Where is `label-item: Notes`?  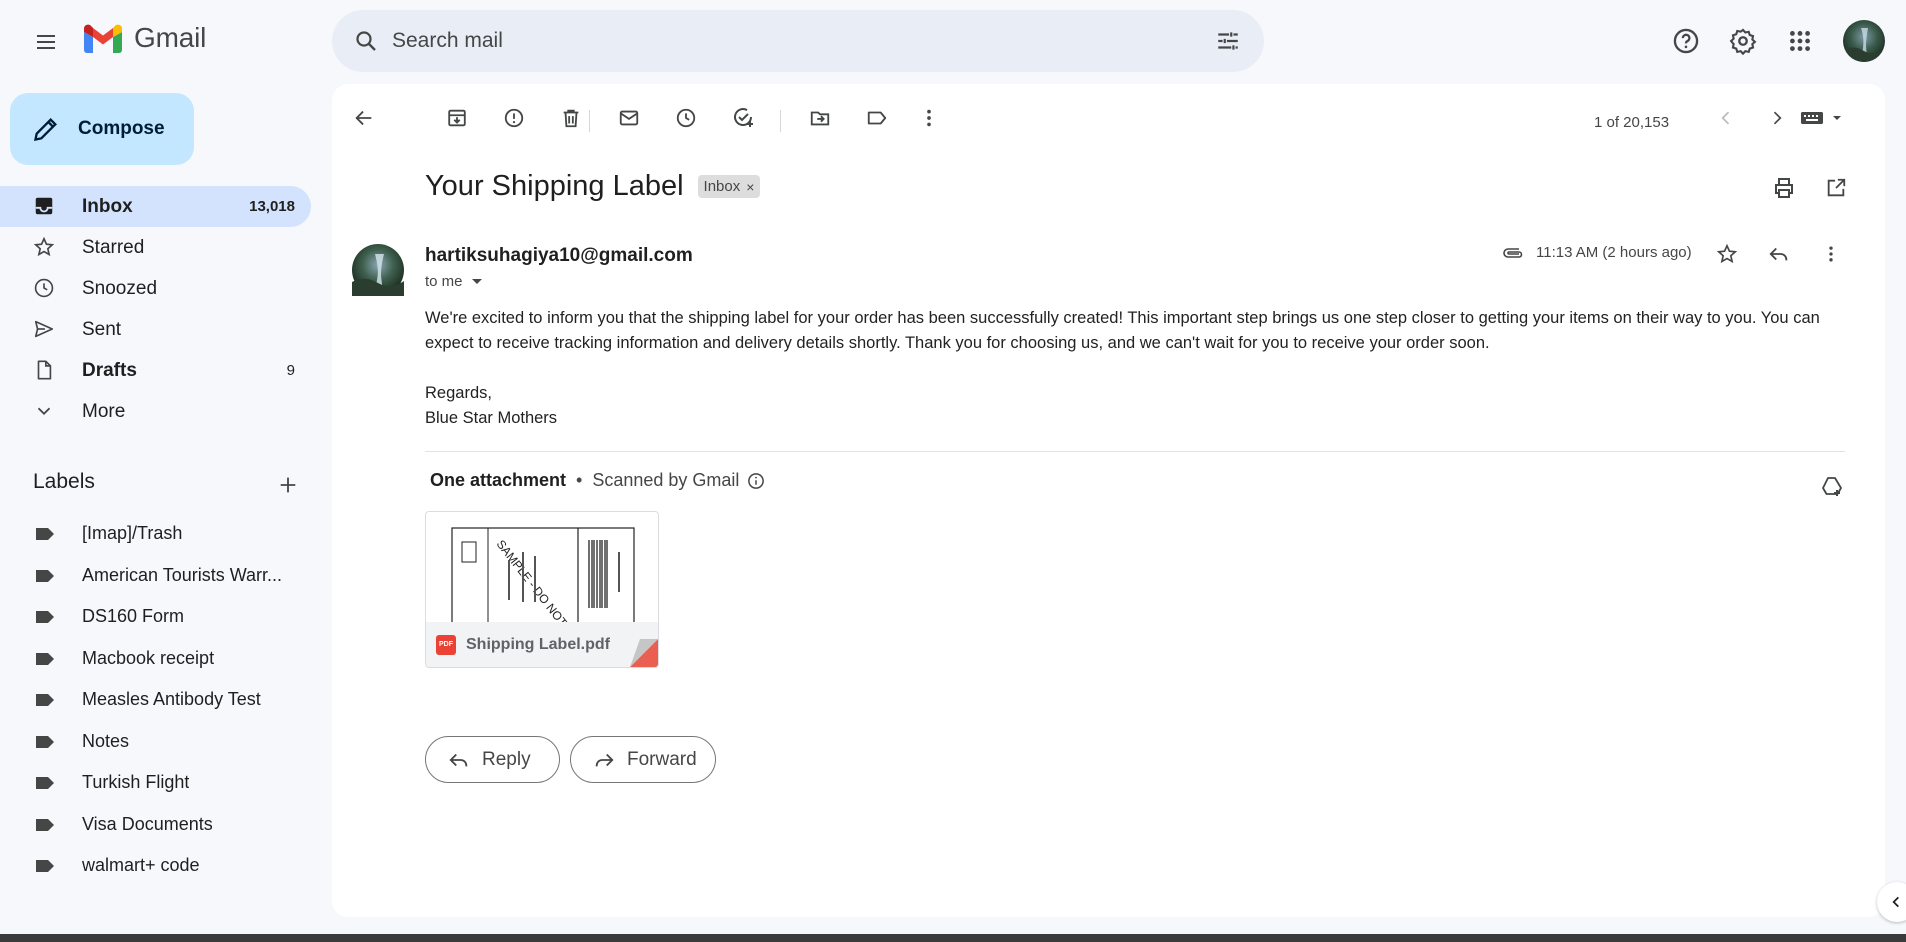 label-item: Notes is located at coordinates (156, 742).